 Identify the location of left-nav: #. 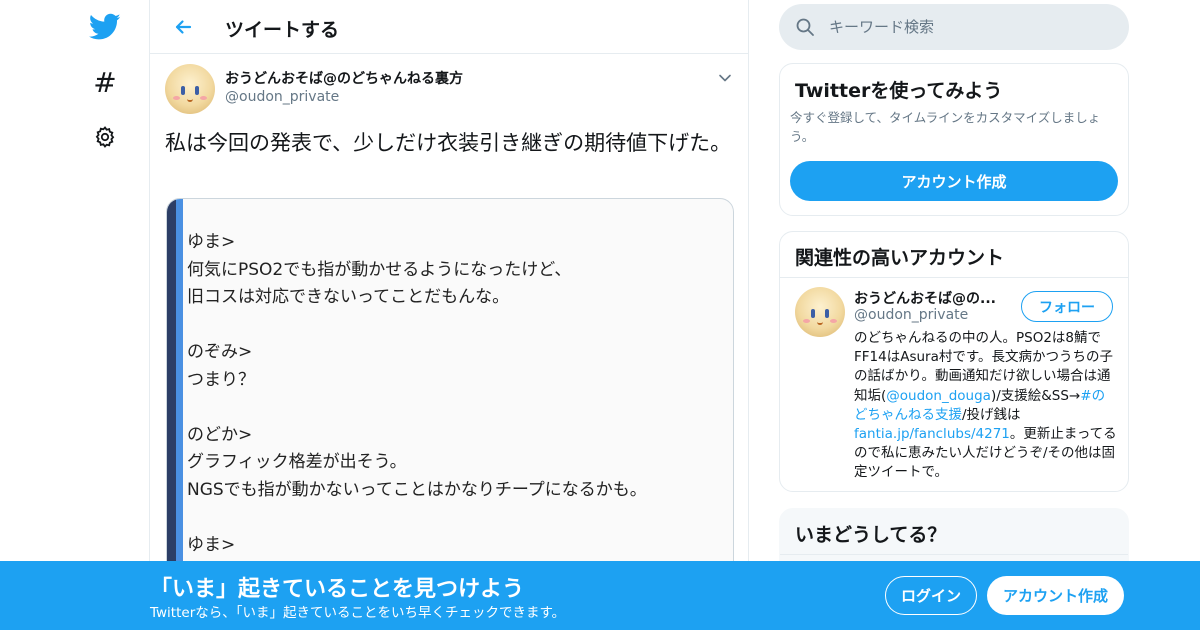
(75, 315).